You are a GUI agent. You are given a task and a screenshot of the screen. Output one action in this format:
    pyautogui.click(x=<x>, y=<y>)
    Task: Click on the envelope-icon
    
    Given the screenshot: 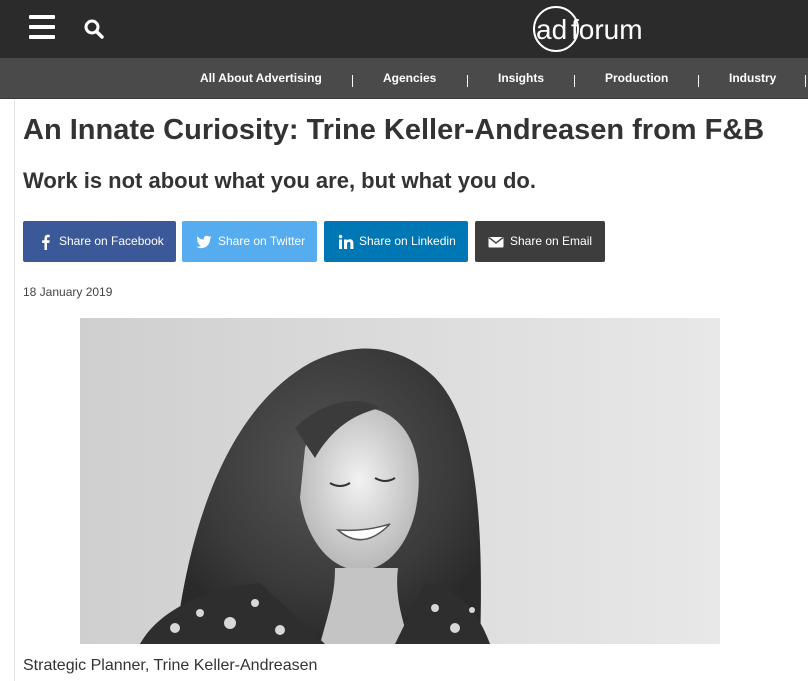 What is the action you would take?
    pyautogui.click(x=496, y=242)
    